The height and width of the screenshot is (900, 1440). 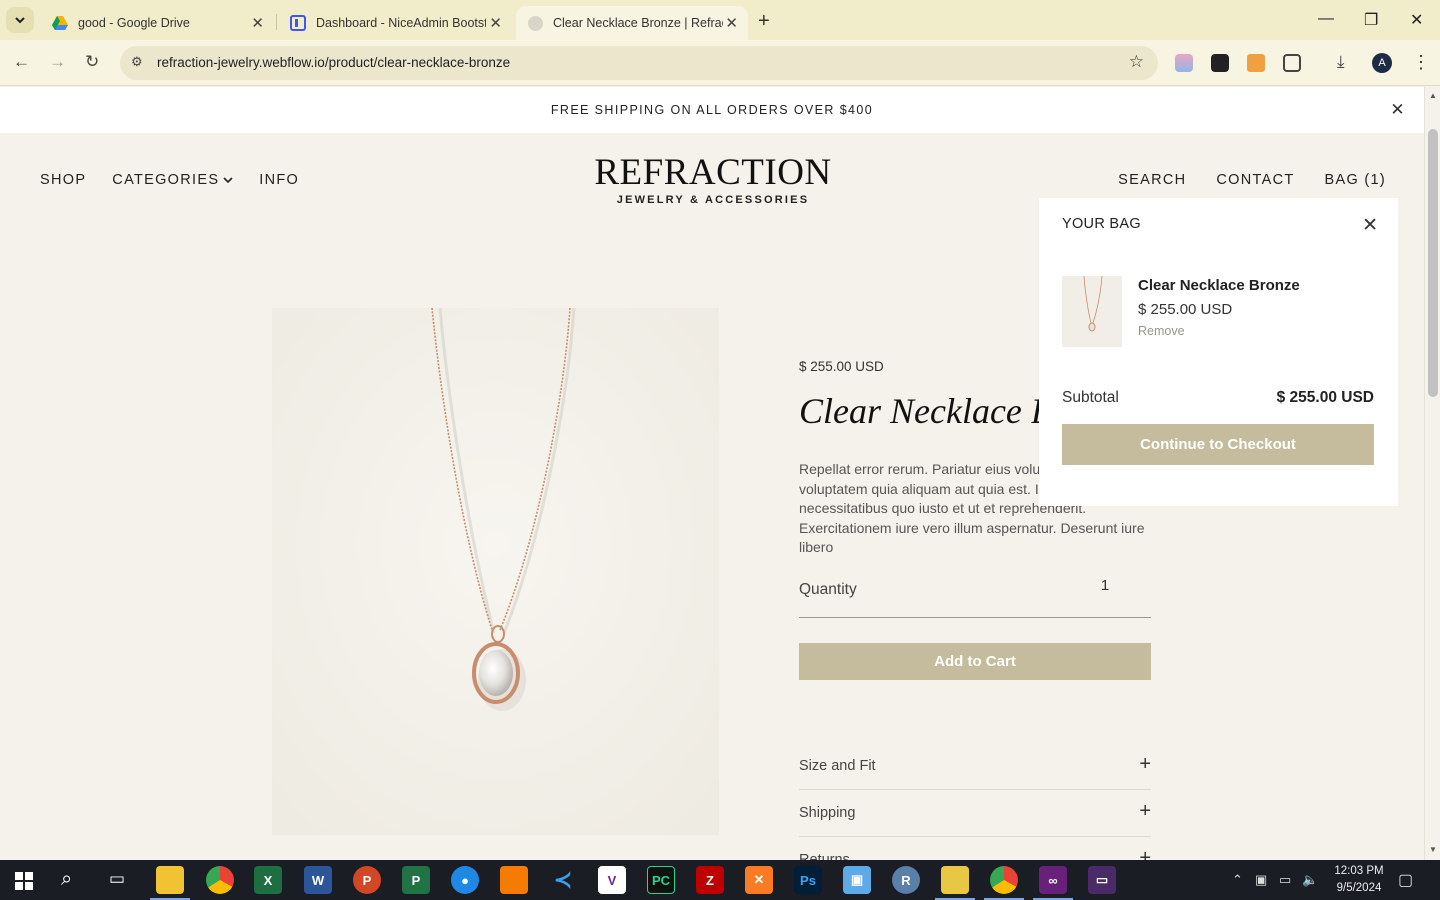 I want to click on page-scrollbar: ▲ ▼, so click(x=1432, y=473).